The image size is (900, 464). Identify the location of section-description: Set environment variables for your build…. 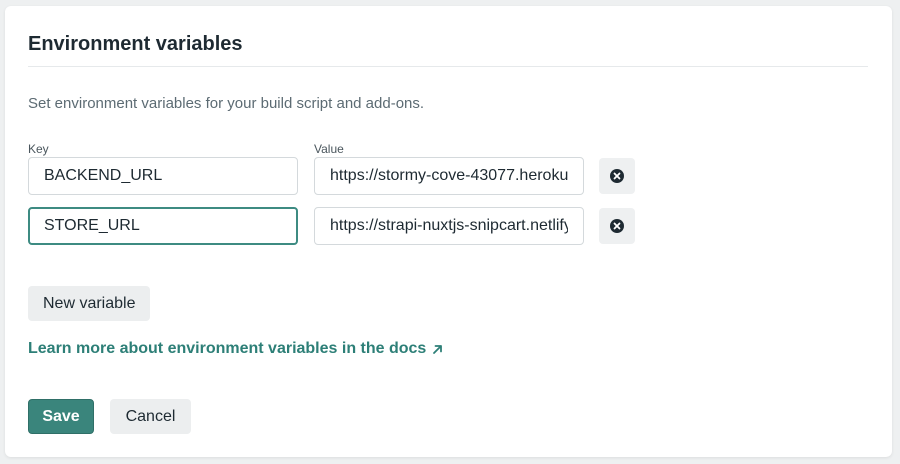
(226, 103).